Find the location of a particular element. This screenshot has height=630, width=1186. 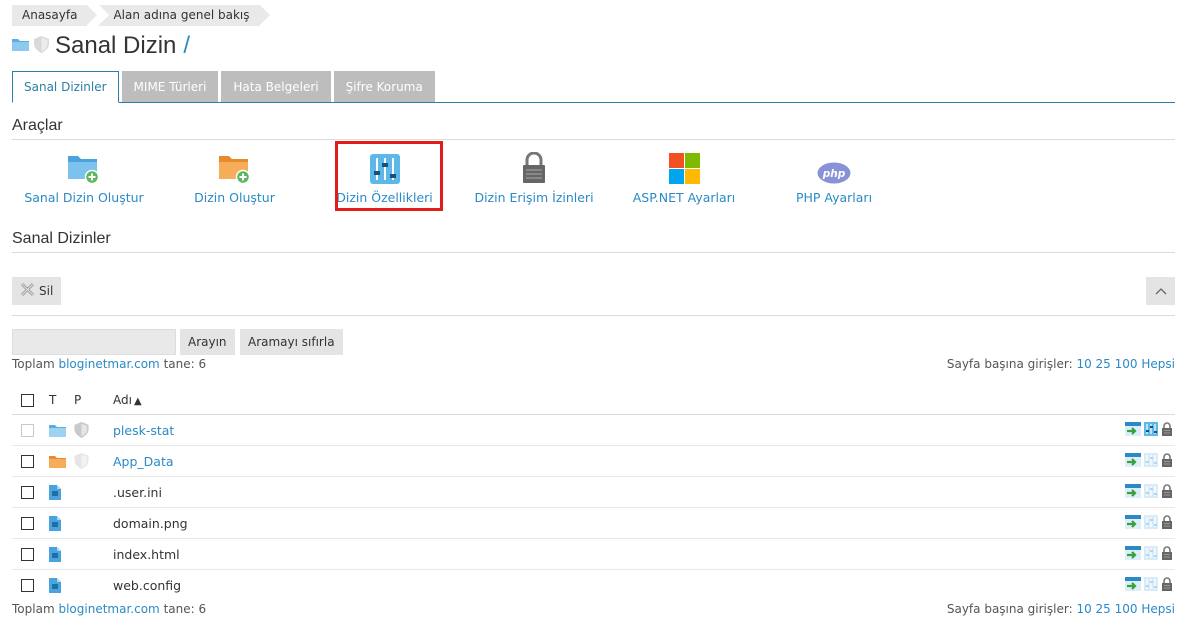

tool-php-settings: php PHP Ayarları is located at coordinates (834, 180).